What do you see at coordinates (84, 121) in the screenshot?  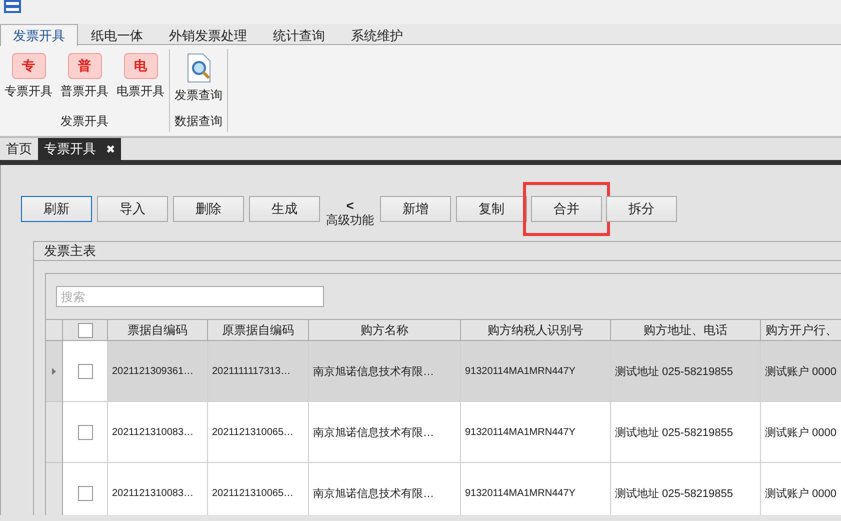 I see `group-title: 发票开具` at bounding box center [84, 121].